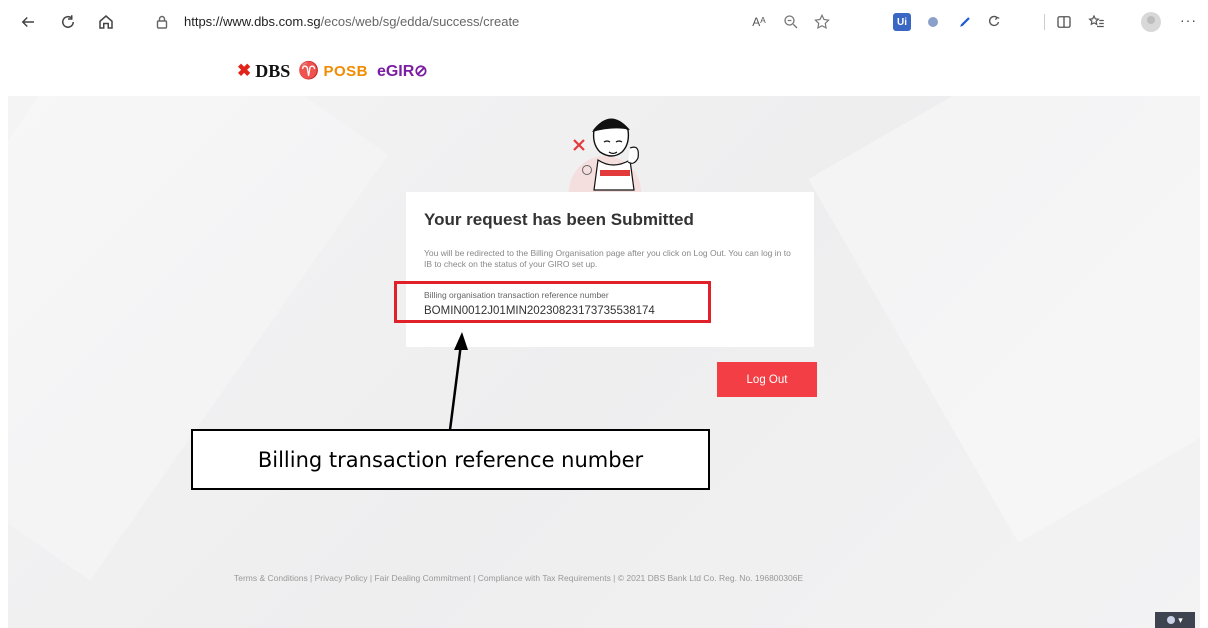 The image size is (1208, 628). What do you see at coordinates (559, 219) in the screenshot?
I see `card-title: Your request has been Submitted` at bounding box center [559, 219].